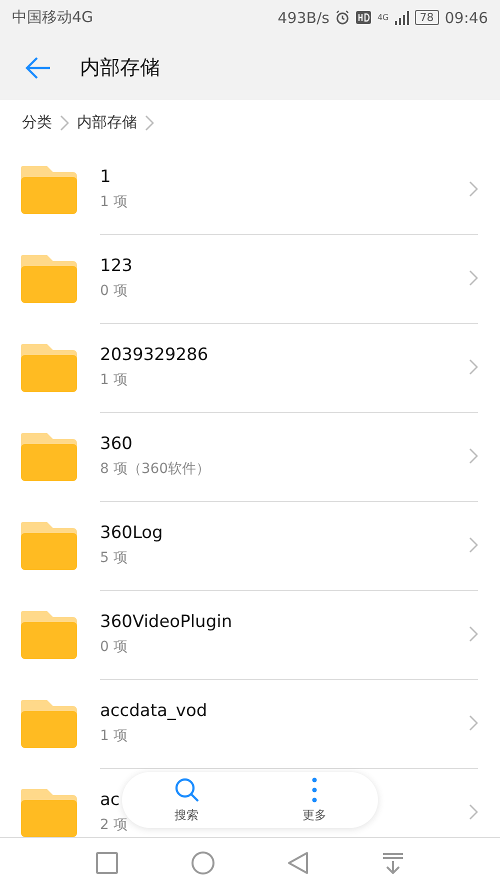  What do you see at coordinates (53, 17) in the screenshot?
I see `carrier-name: 中国移动4G` at bounding box center [53, 17].